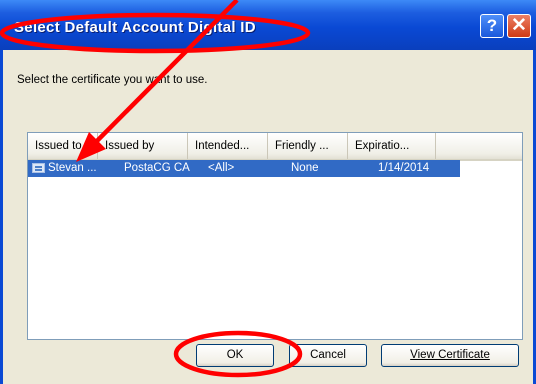 Image resolution: width=536 pixels, height=384 pixels. I want to click on annotation-arrow-line, so click(163, 75).